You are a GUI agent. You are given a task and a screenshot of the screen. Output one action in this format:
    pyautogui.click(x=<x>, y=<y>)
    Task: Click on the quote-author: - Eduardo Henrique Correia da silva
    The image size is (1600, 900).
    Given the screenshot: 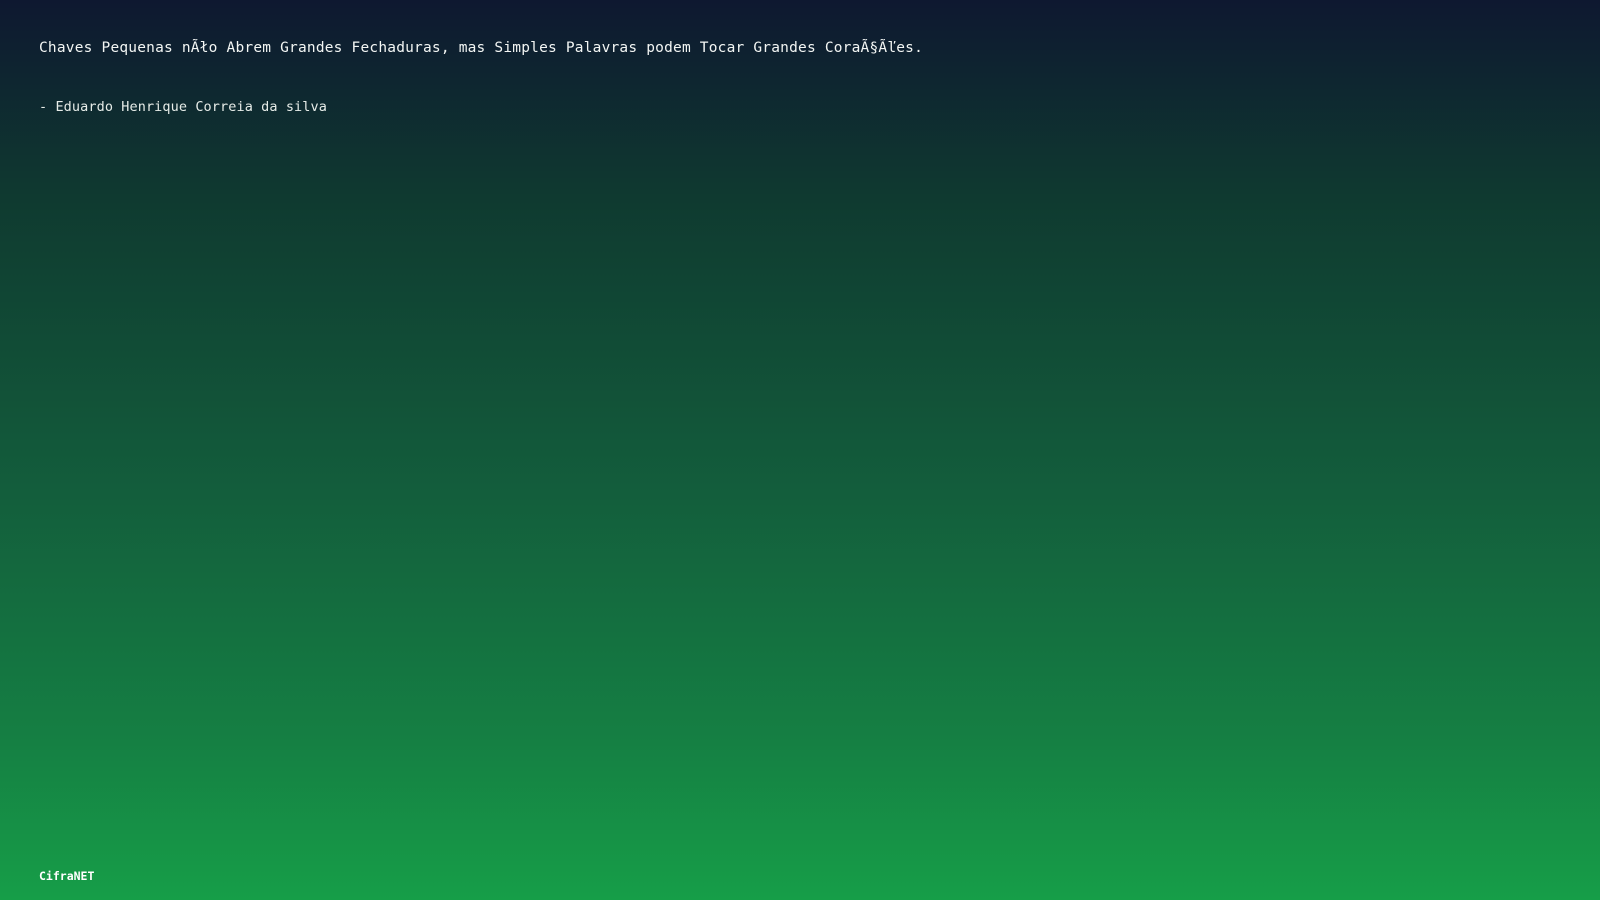 What is the action you would take?
    pyautogui.click(x=183, y=107)
    